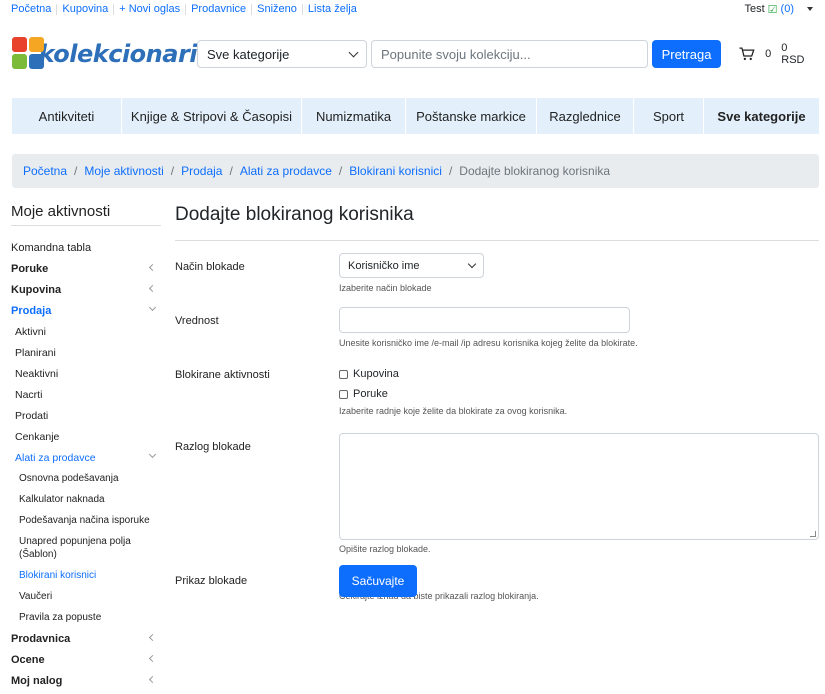 Image resolution: width=825 pixels, height=694 pixels. What do you see at coordinates (370, 394) in the screenshot?
I see `activity-messages-label: Poruke` at bounding box center [370, 394].